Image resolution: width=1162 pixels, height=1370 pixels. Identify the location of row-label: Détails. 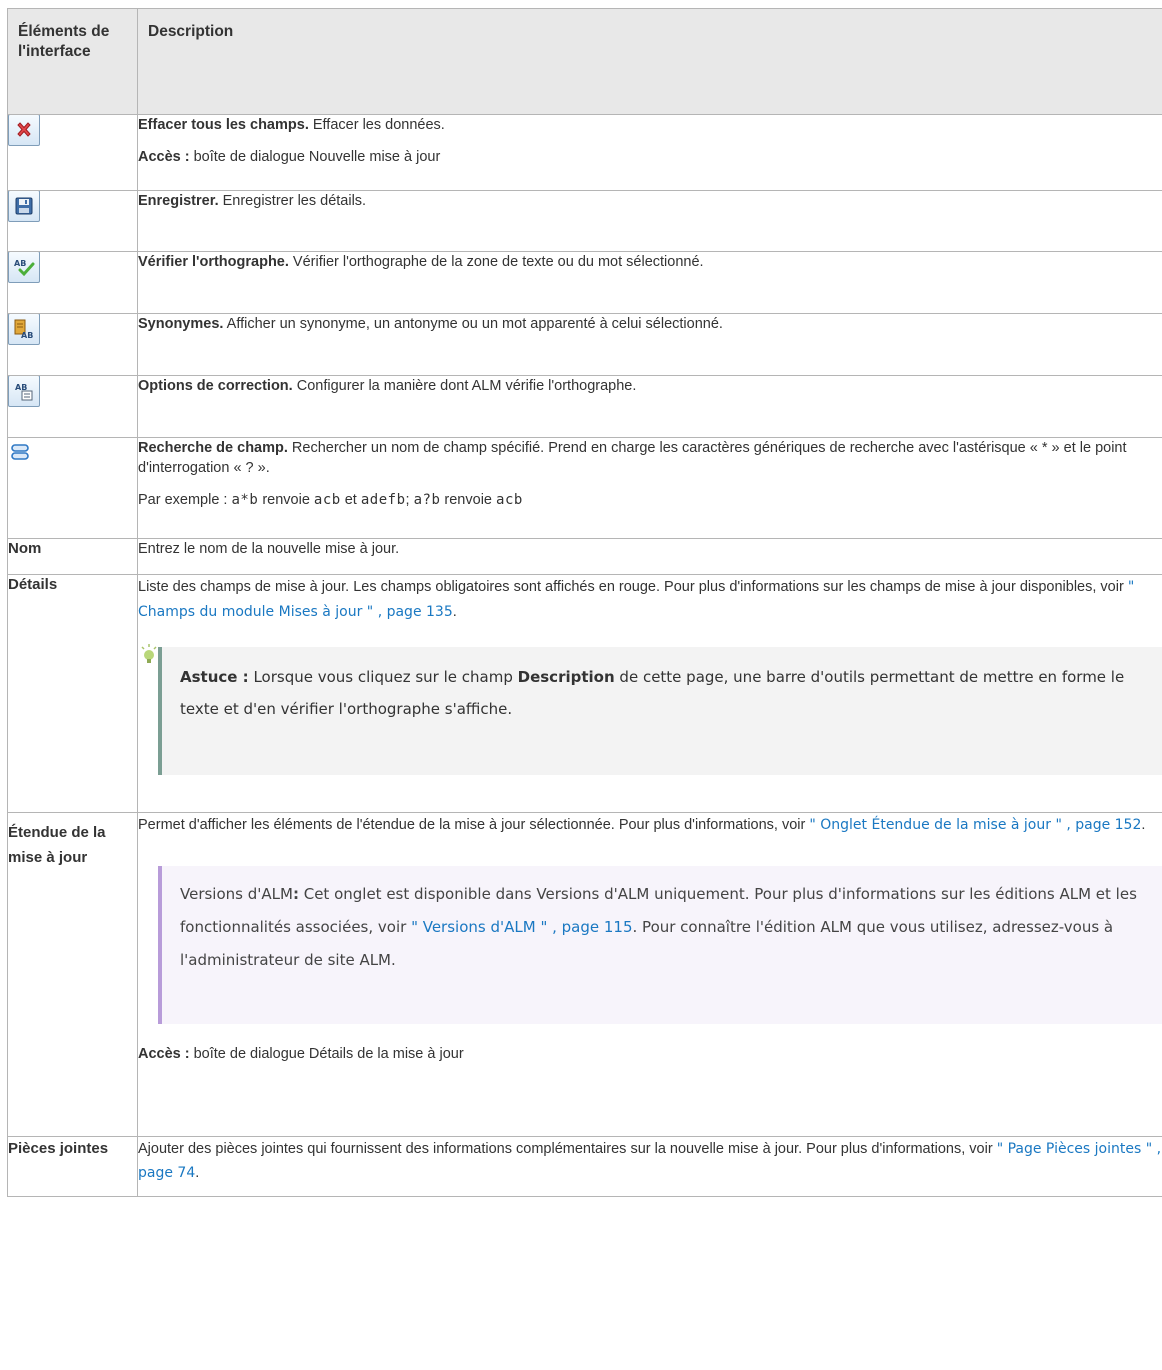
(33, 584).